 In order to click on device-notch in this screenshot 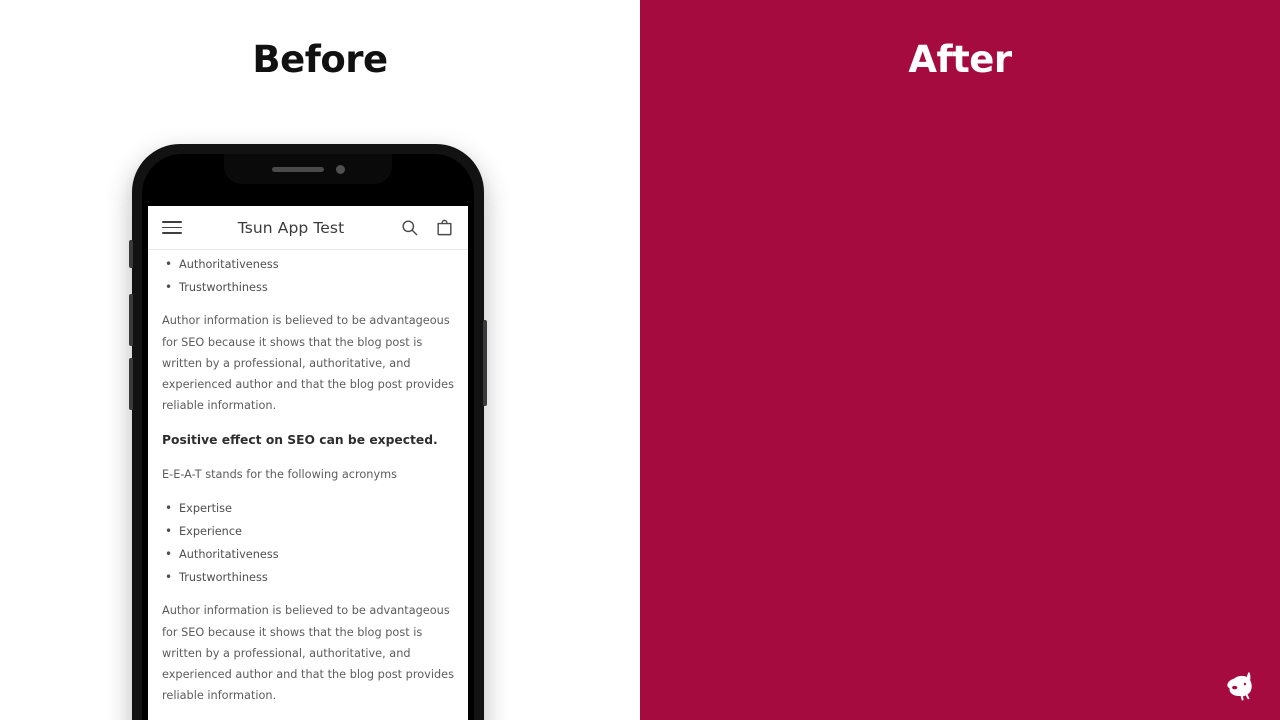, I will do `click(308, 169)`.